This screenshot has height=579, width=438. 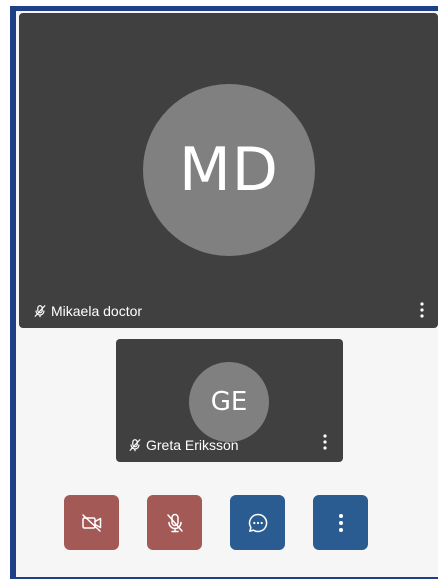 I want to click on call-controls, so click(x=216, y=522).